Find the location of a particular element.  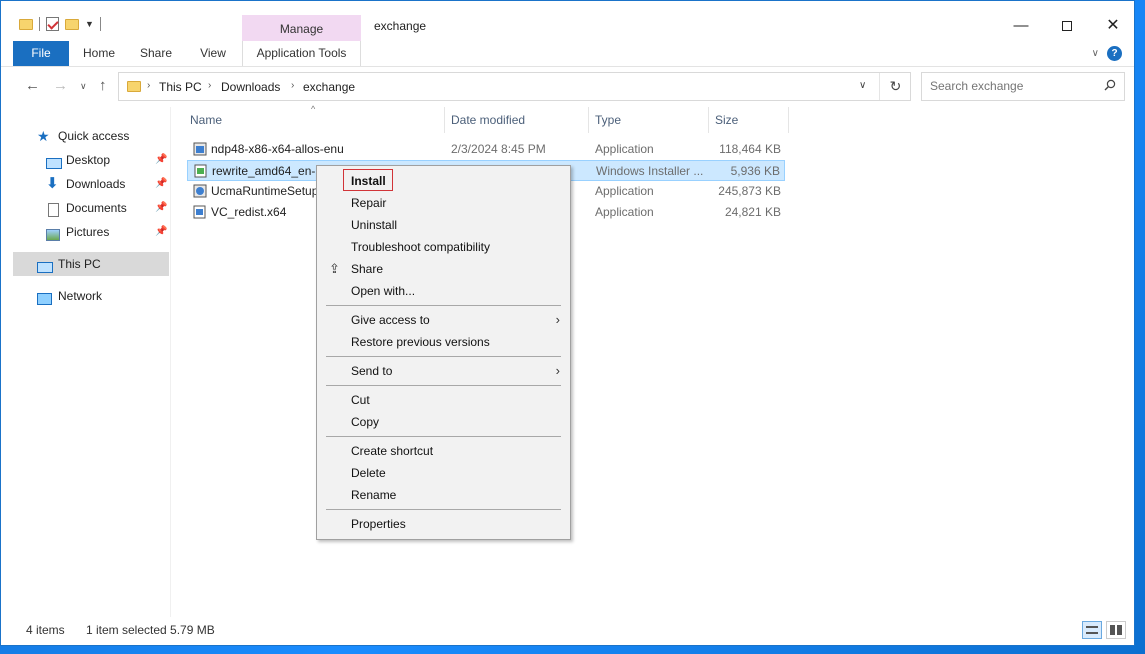

address-history-chevron-icon: ∨ is located at coordinates (862, 85).